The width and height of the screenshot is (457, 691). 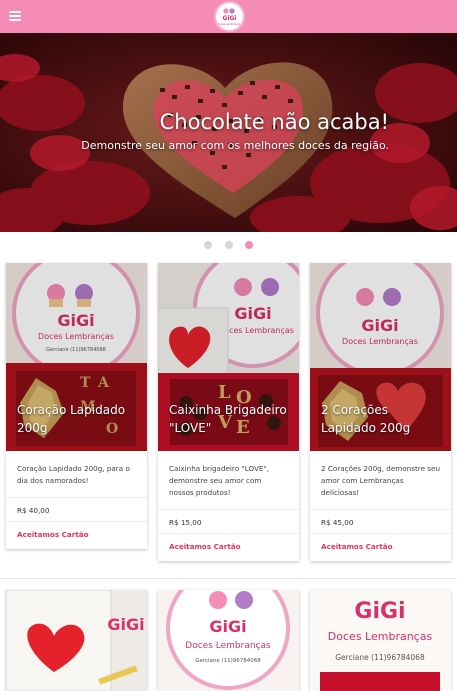 I want to click on product-price: R$ 15,00, so click(x=185, y=522).